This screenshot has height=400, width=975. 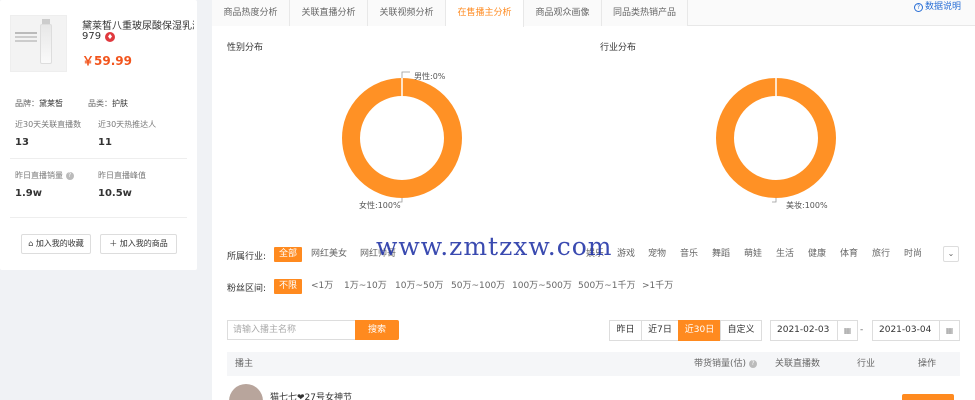 I want to click on category-label: 品类：, so click(x=100, y=103).